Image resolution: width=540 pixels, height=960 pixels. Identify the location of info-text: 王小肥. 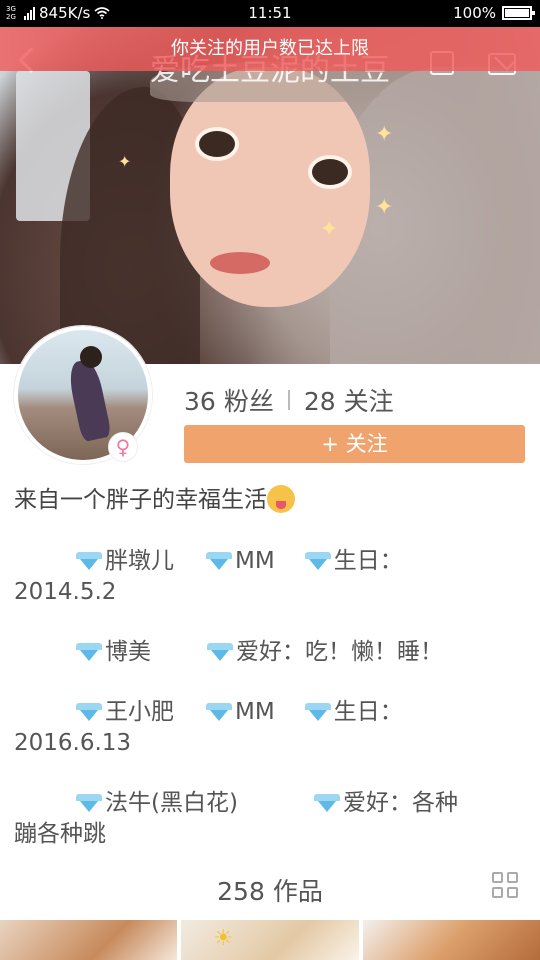
(139, 712).